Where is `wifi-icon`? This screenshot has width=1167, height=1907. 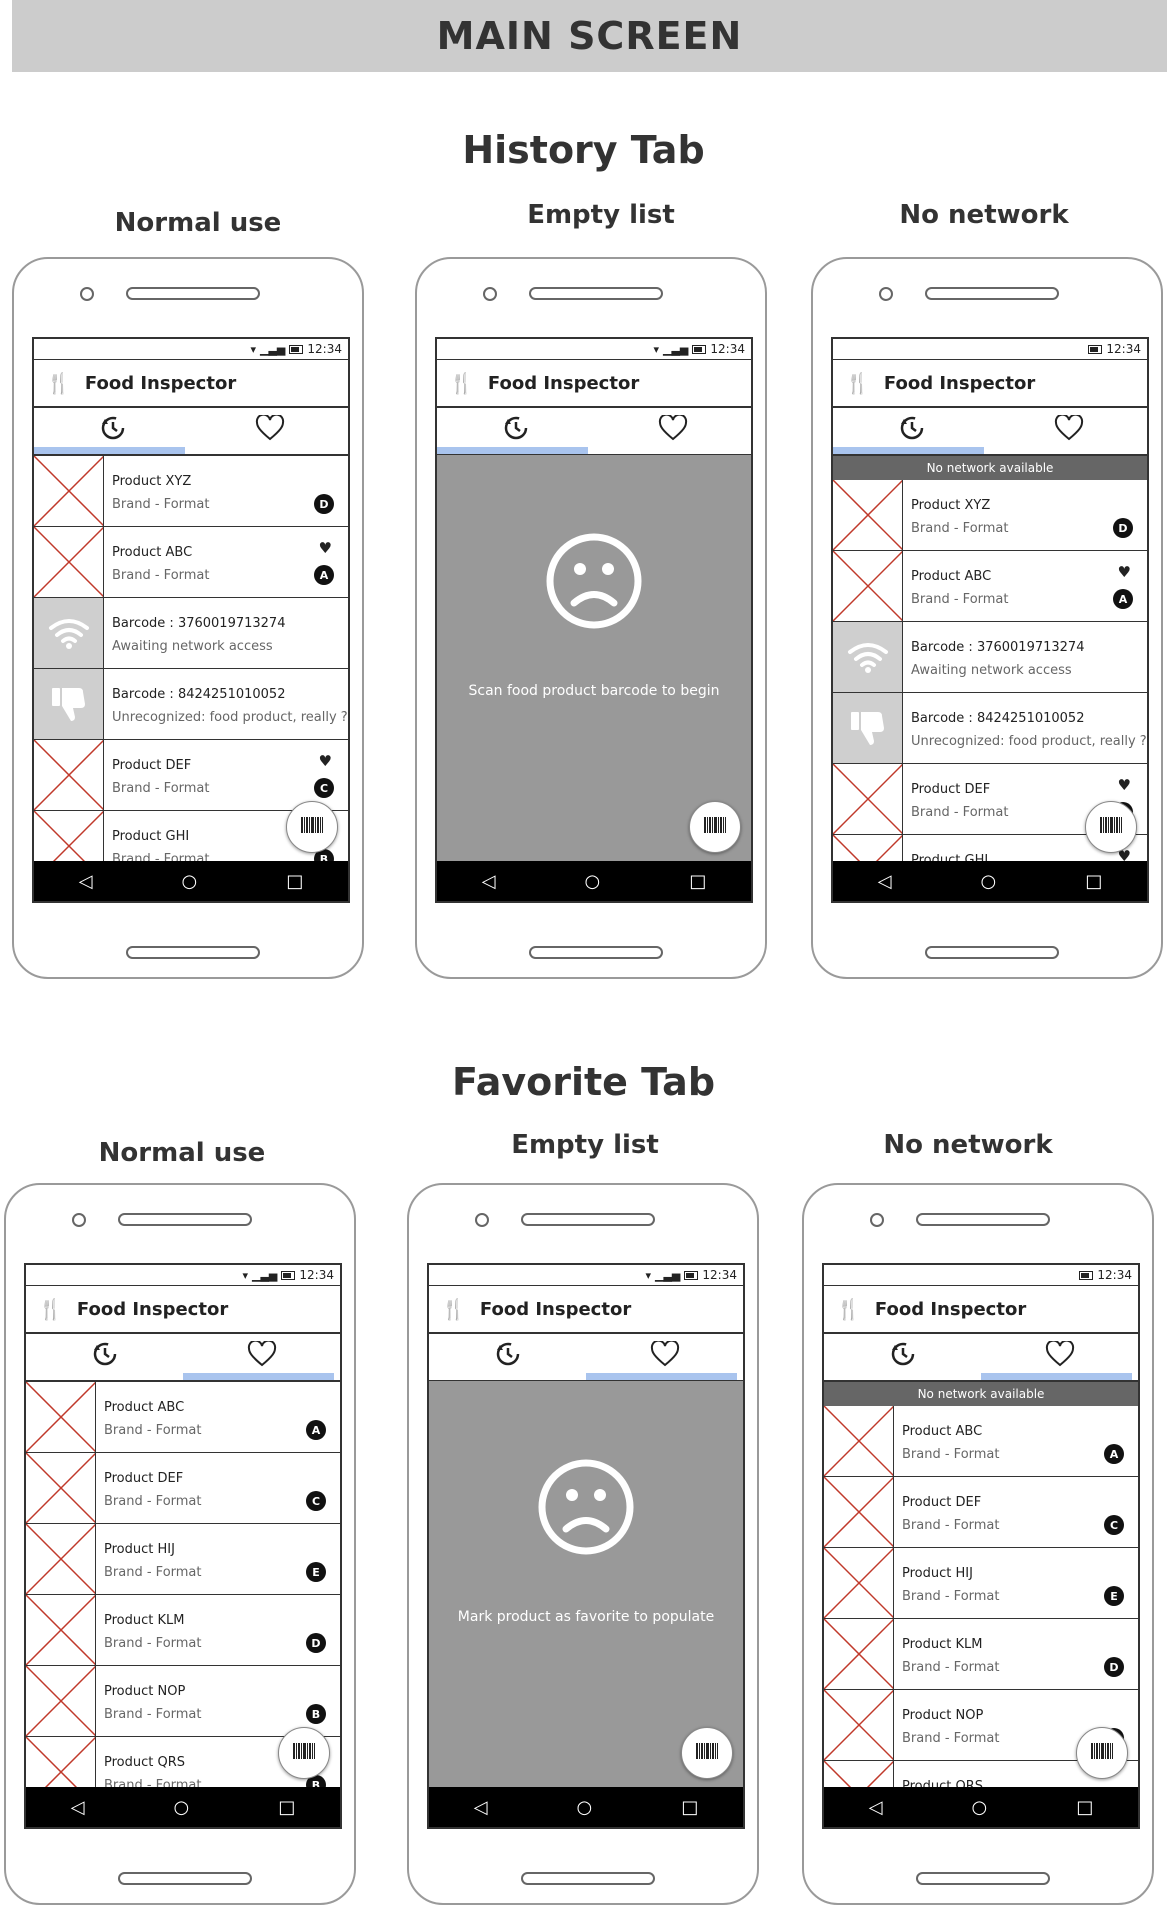 wifi-icon is located at coordinates (868, 657).